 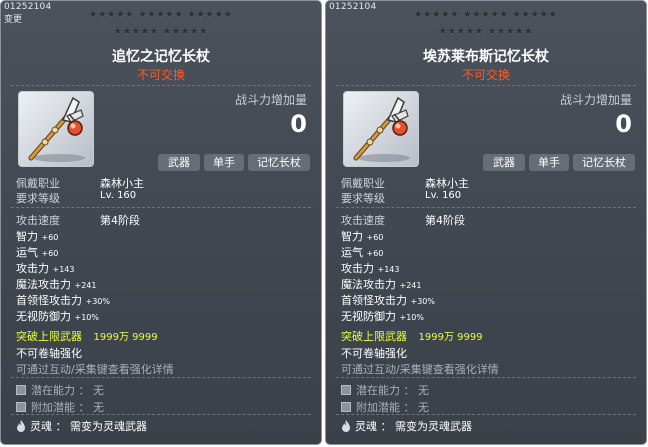 What do you see at coordinates (486, 57) in the screenshot?
I see `item-title: 埃苏莱布斯记忆长杖` at bounding box center [486, 57].